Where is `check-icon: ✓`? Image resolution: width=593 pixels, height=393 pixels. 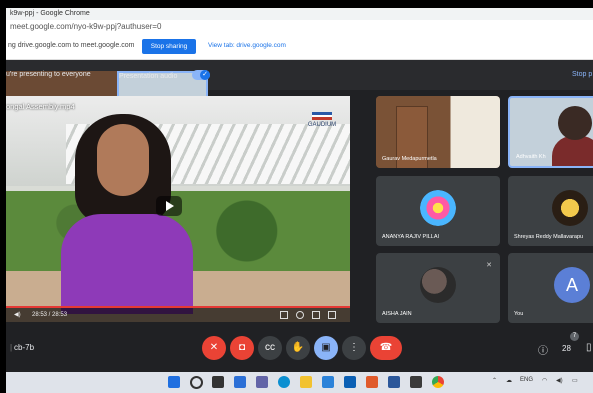
check-icon: ✓ is located at coordinates (205, 75).